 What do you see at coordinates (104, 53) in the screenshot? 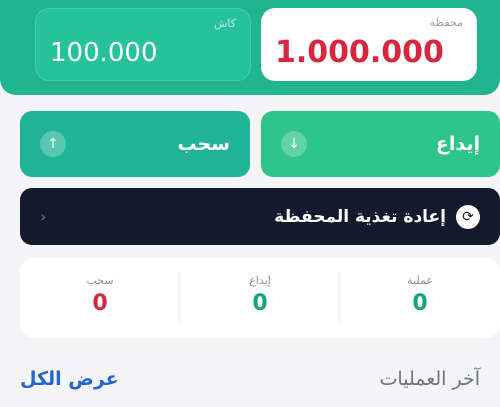
I see `cash-value: 100.000` at bounding box center [104, 53].